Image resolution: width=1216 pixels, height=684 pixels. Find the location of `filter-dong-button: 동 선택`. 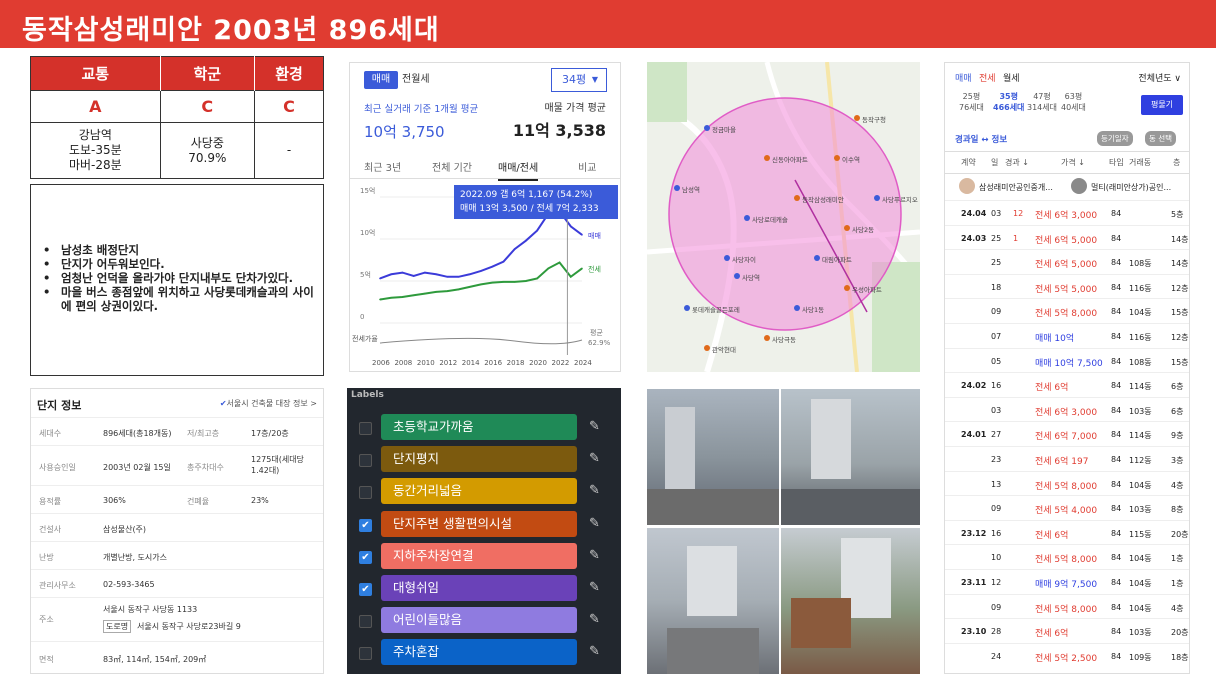

filter-dong-button: 동 선택 is located at coordinates (1161, 138).